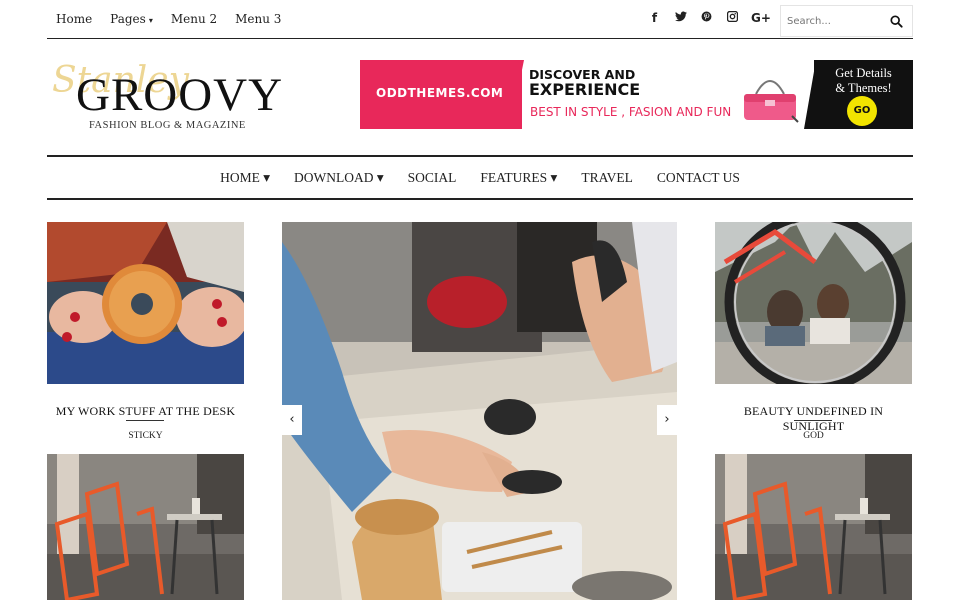  Describe the element at coordinates (813, 436) in the screenshot. I see `post-category-god: GOD` at that location.